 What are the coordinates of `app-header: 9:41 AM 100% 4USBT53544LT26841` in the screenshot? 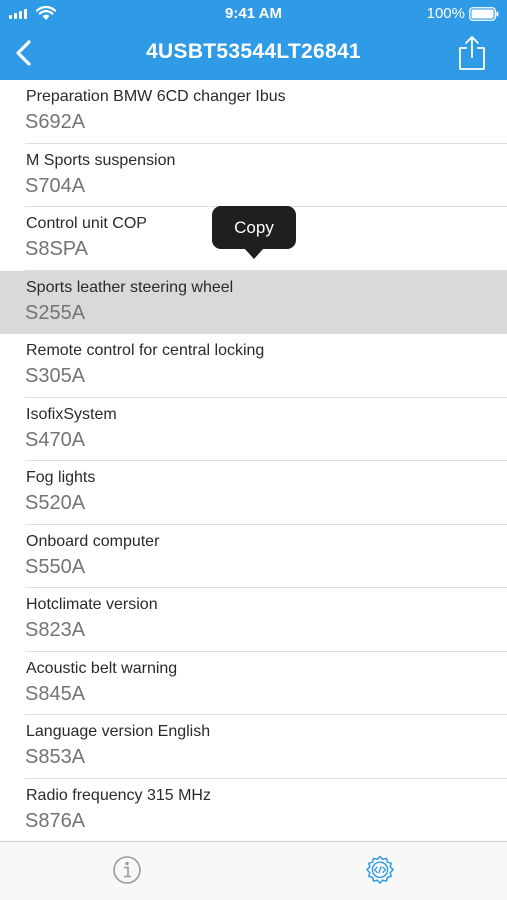 It's located at (253, 40).